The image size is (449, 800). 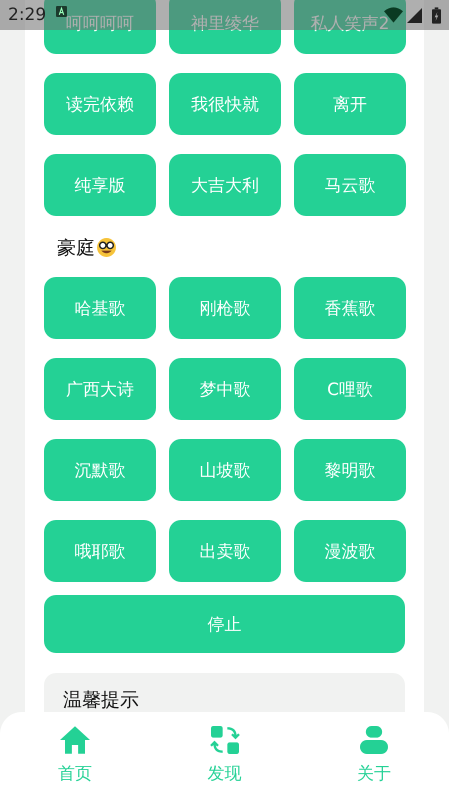 I want to click on sound-button: 哦耶歌, so click(x=100, y=551).